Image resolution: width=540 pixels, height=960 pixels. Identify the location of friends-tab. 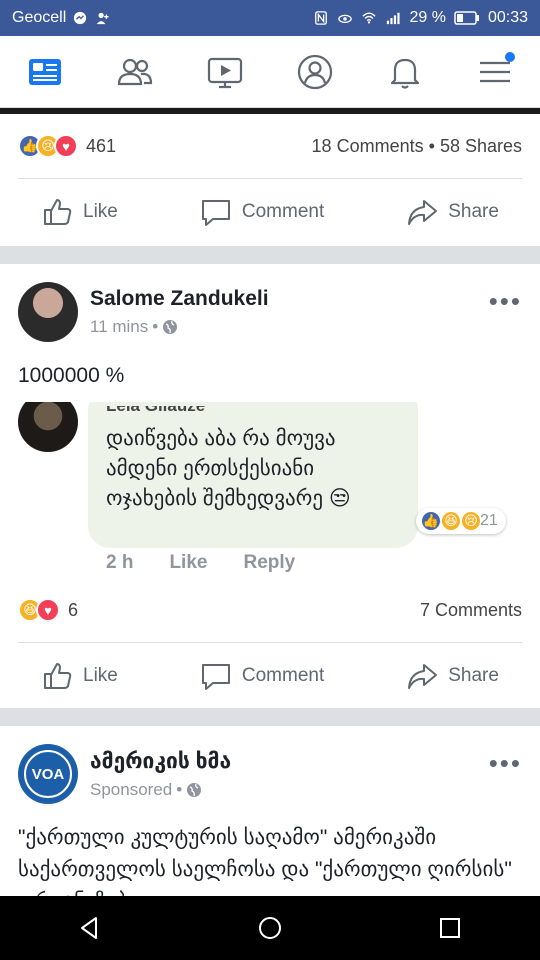
(135, 72).